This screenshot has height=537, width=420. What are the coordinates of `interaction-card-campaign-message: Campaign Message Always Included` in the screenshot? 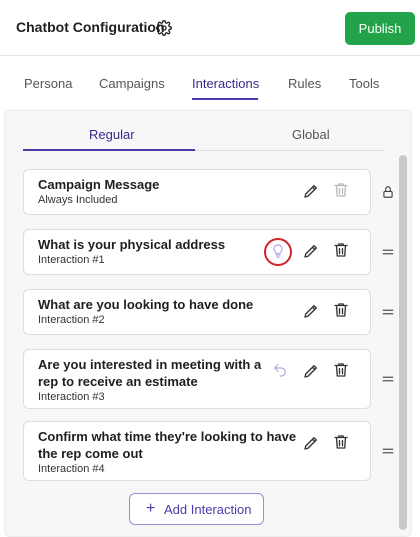 It's located at (197, 192).